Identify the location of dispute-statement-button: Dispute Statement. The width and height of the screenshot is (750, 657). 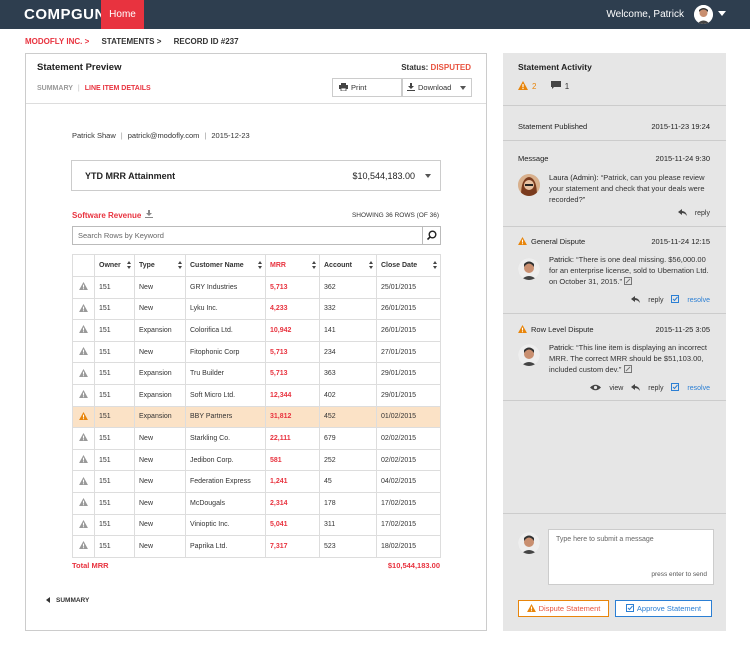
(563, 608).